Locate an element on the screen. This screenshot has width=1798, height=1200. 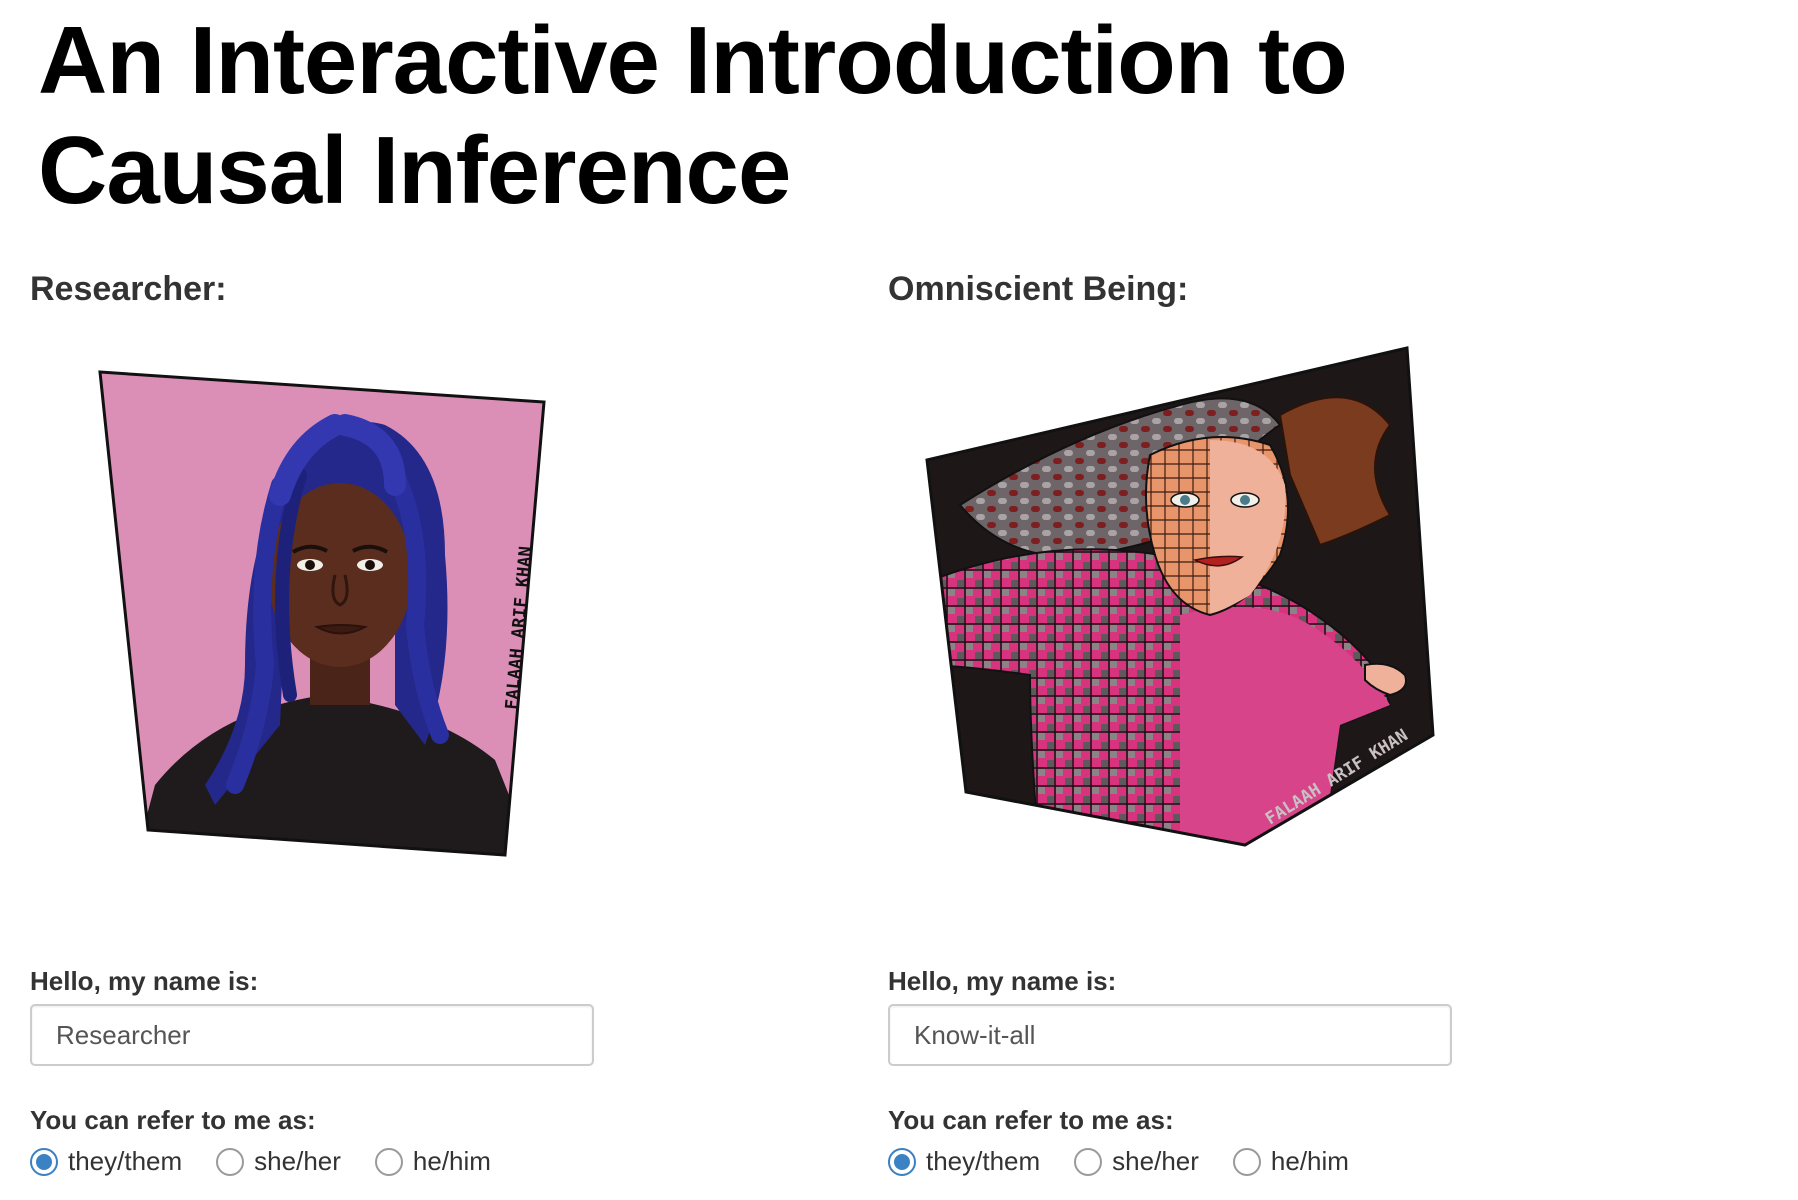
researcher-pronoun-he: he/him is located at coordinates (432, 1161).